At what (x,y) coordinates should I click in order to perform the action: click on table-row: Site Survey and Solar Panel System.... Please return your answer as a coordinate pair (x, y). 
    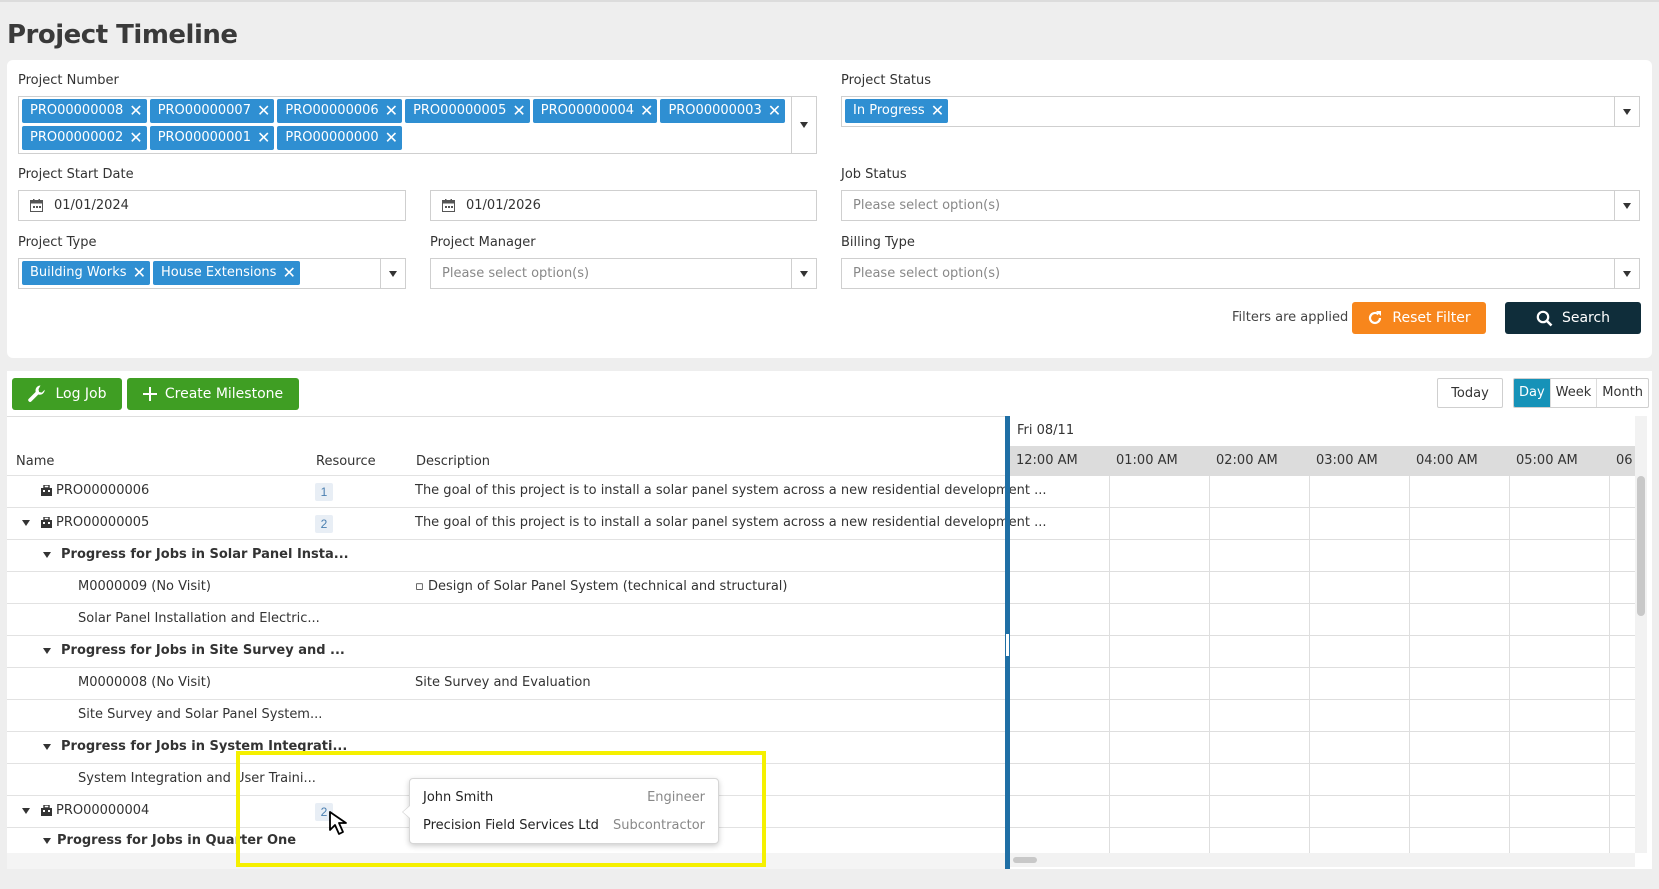
    Looking at the image, I should click on (506, 715).